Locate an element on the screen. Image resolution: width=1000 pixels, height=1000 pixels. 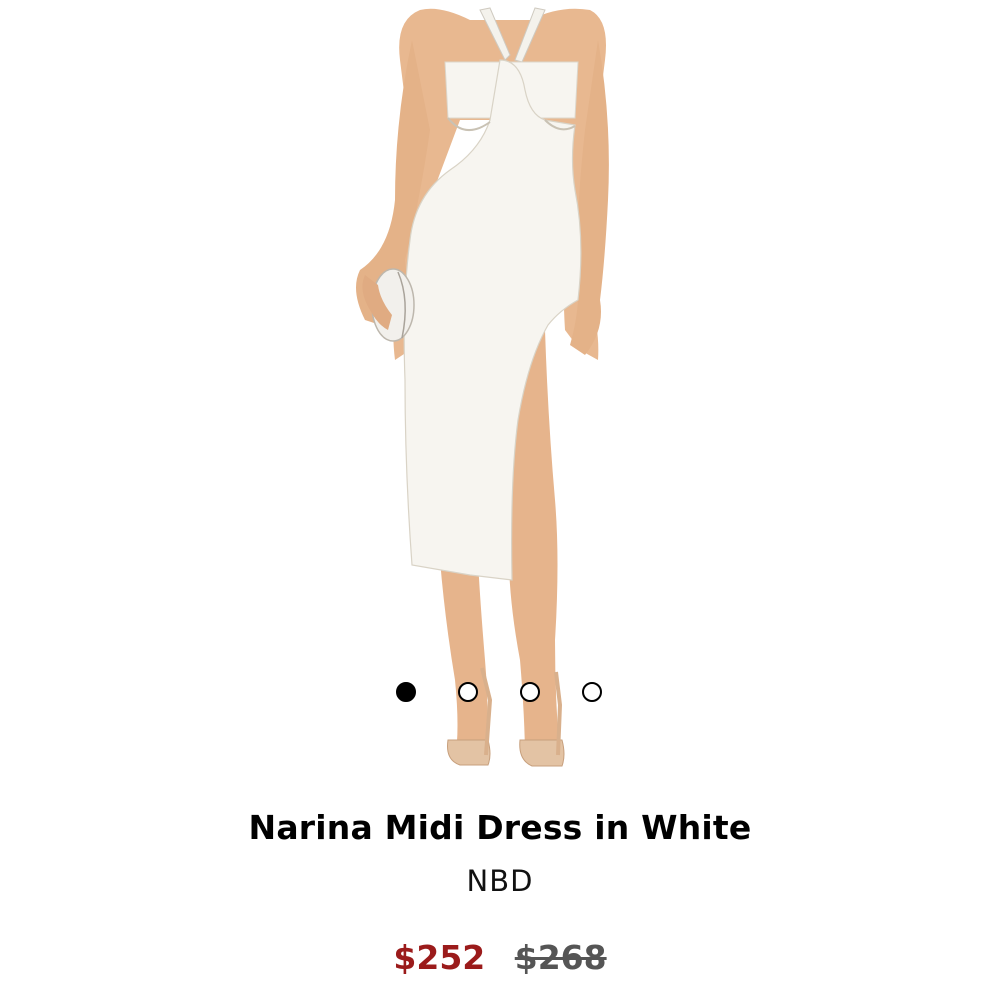
original-price: $268 is located at coordinates (560, 957).